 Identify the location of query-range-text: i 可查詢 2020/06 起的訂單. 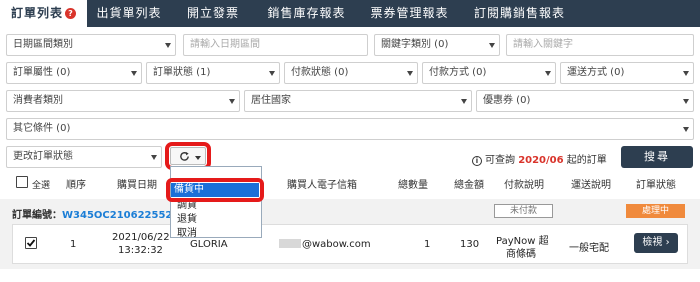
(539, 158).